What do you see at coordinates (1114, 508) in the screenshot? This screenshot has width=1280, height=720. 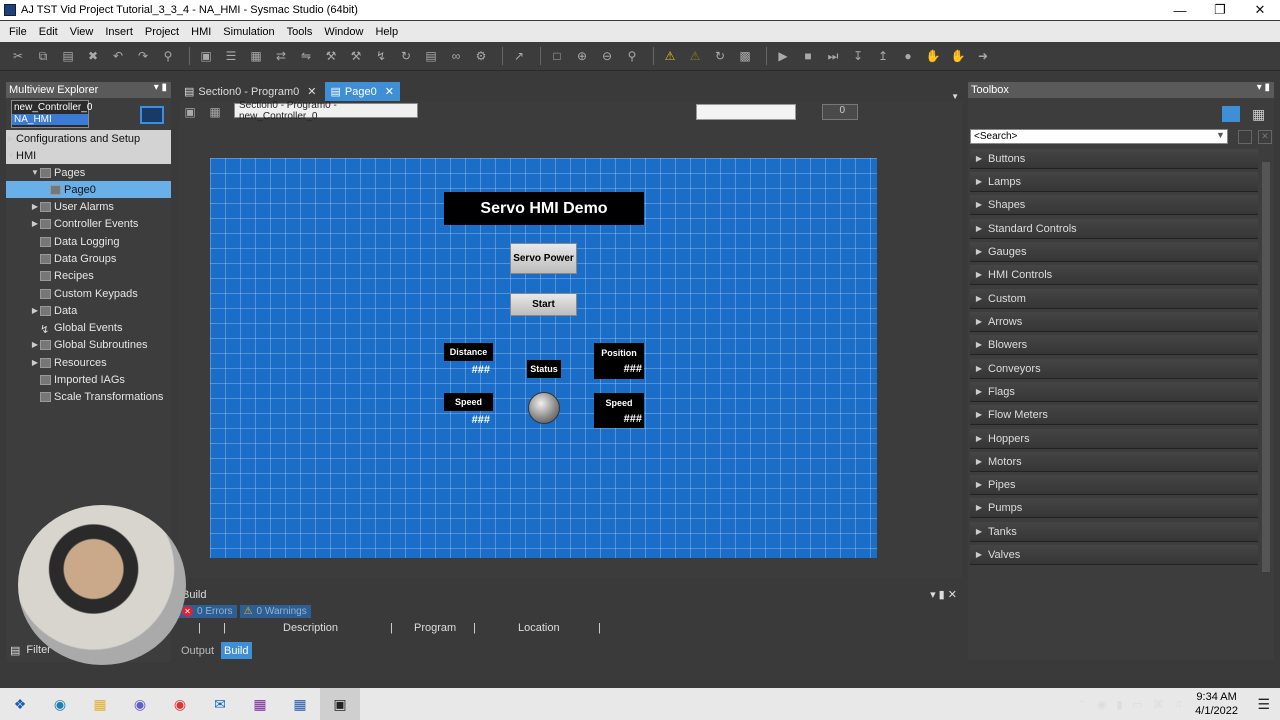 I see `category-pumps: ▶ Pumps` at bounding box center [1114, 508].